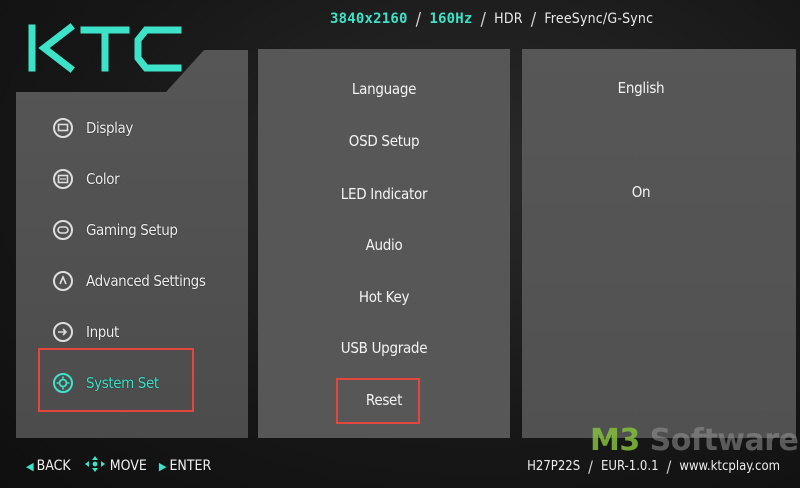  What do you see at coordinates (30, 466) in the screenshot?
I see `arrow-left-icon: ◀` at bounding box center [30, 466].